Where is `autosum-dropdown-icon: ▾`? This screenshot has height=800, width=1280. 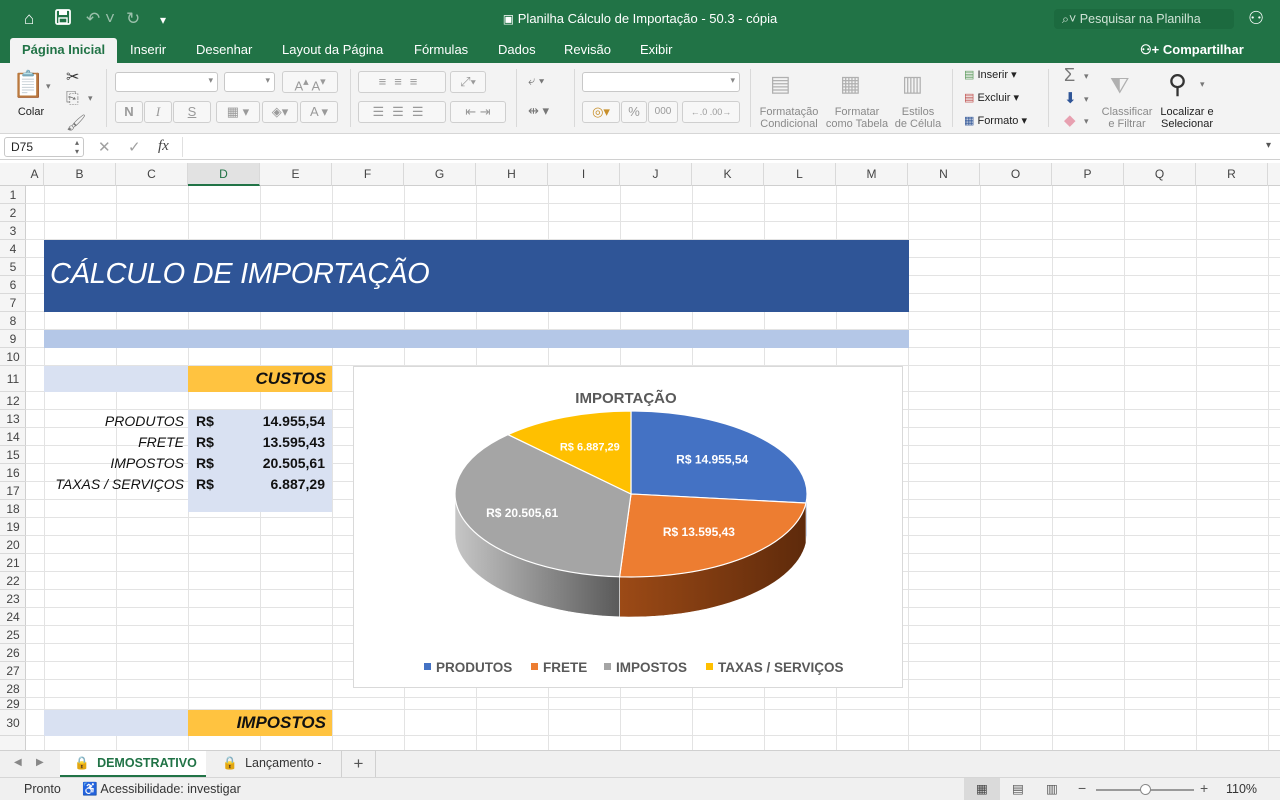 autosum-dropdown-icon: ▾ is located at coordinates (1086, 76).